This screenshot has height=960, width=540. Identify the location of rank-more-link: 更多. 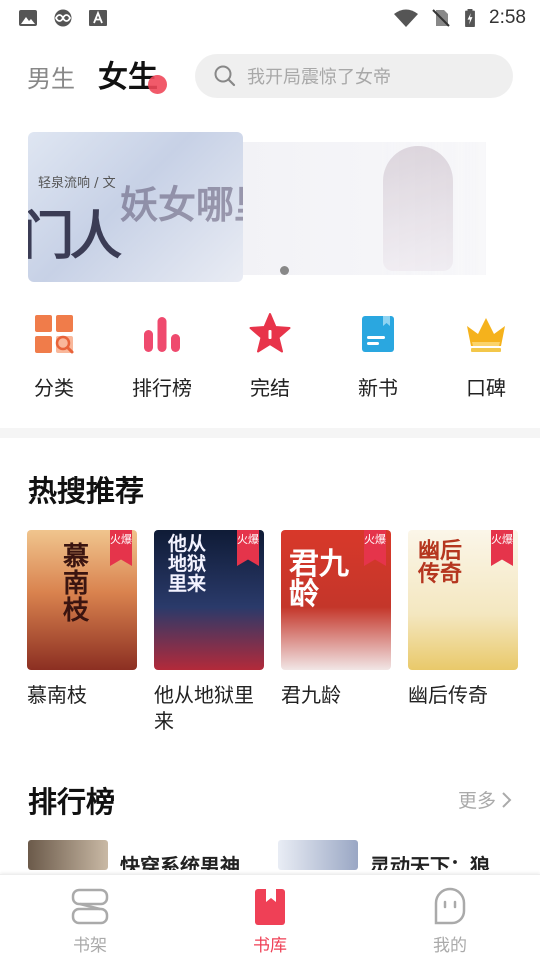
(485, 799).